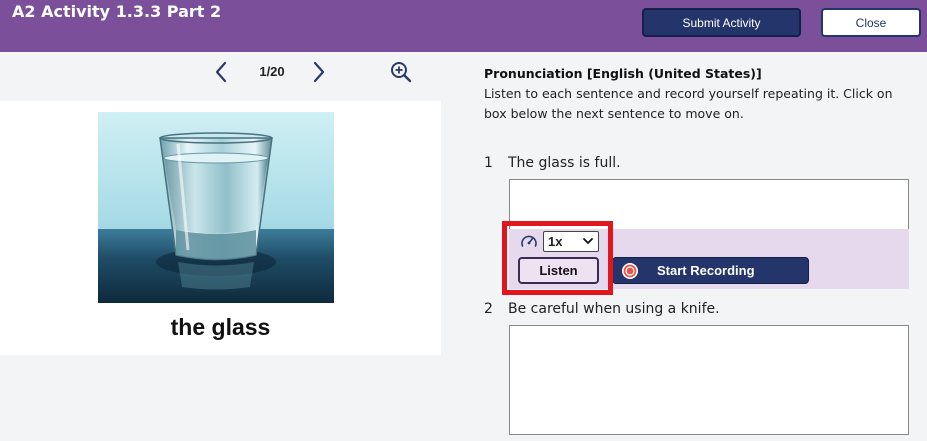 The width and height of the screenshot is (927, 441). I want to click on zoom-in-icon, so click(401, 72).